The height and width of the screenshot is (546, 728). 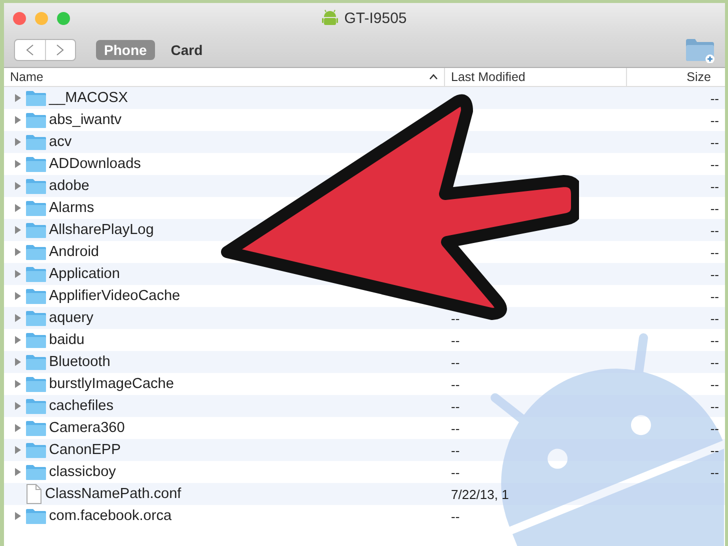 What do you see at coordinates (66, 340) in the screenshot?
I see `file-name: baidu` at bounding box center [66, 340].